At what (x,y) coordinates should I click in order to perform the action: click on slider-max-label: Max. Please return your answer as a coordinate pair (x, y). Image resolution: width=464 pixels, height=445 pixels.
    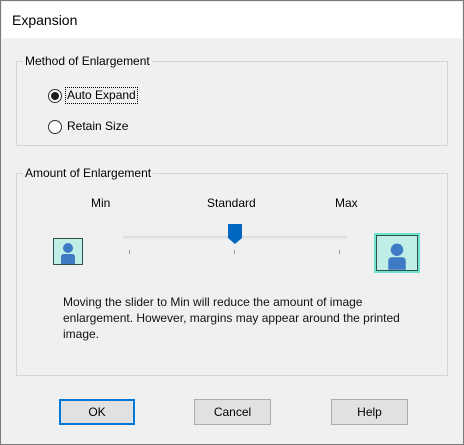
    Looking at the image, I should click on (346, 203).